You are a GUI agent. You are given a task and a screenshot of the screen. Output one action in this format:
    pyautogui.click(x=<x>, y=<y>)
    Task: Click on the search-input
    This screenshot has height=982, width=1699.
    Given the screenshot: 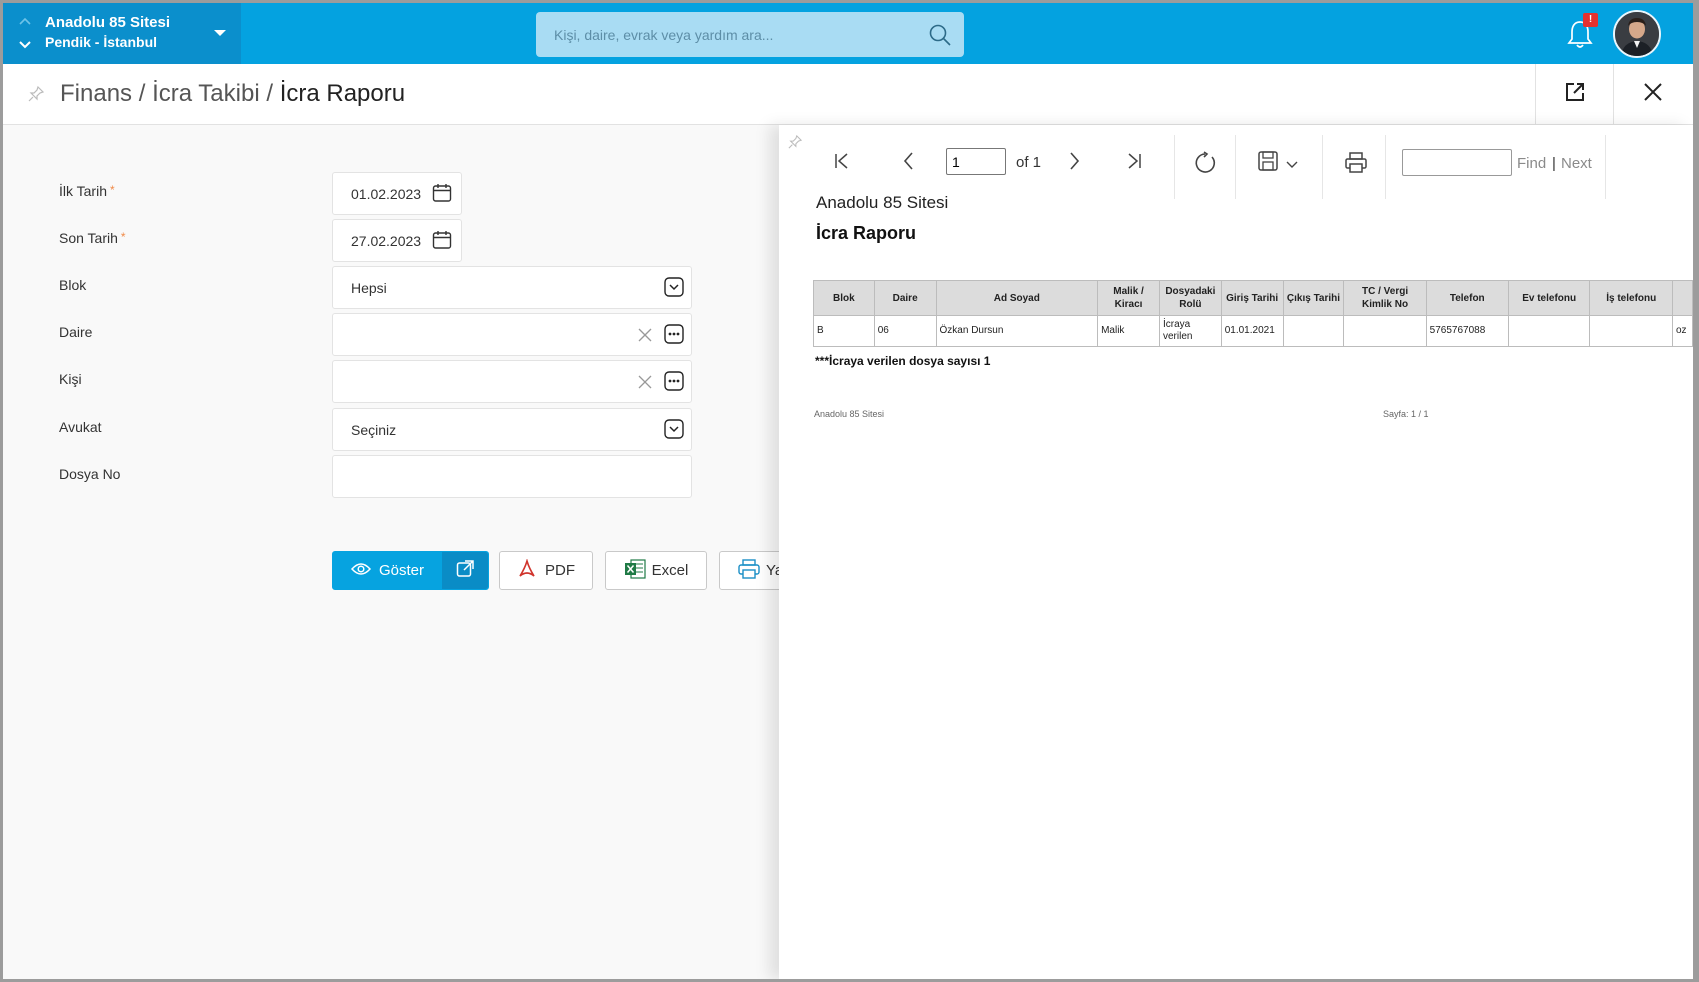 What is the action you would take?
    pyautogui.click(x=726, y=34)
    